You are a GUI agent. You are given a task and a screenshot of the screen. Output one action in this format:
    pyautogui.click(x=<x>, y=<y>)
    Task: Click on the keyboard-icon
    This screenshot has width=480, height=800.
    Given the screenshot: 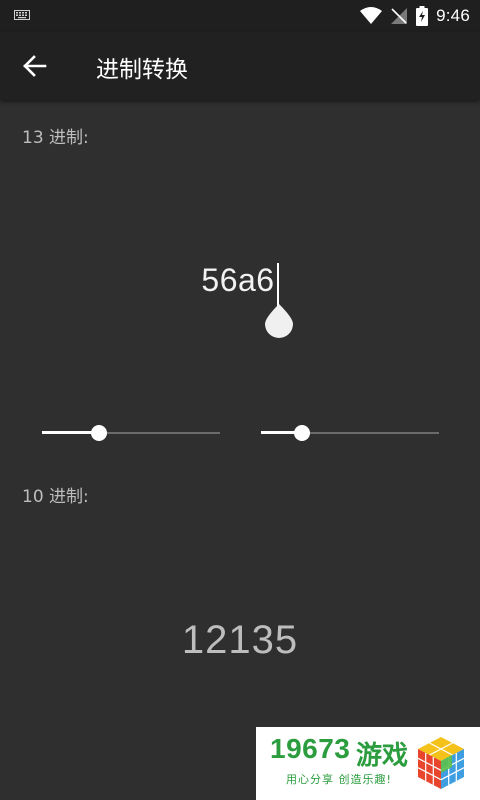 What is the action you would take?
    pyautogui.click(x=22, y=15)
    